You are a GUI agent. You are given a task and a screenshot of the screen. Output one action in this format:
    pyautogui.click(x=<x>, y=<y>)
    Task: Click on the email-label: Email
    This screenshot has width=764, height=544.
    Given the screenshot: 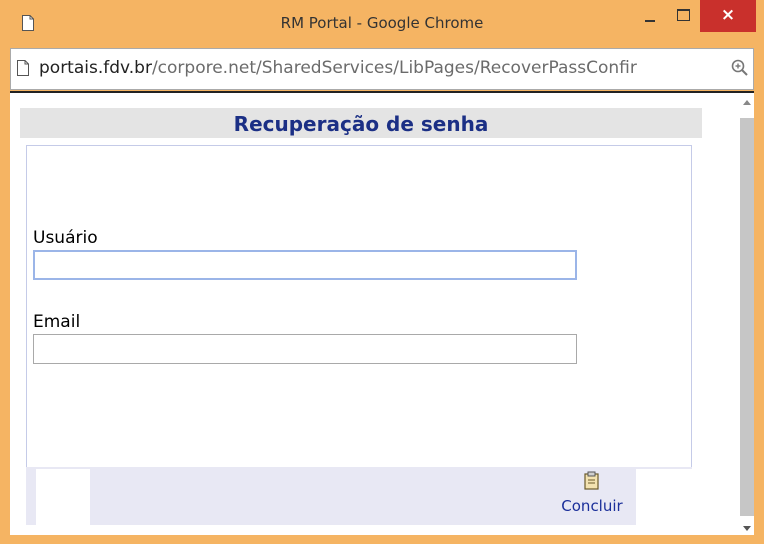 What is the action you would take?
    pyautogui.click(x=57, y=322)
    